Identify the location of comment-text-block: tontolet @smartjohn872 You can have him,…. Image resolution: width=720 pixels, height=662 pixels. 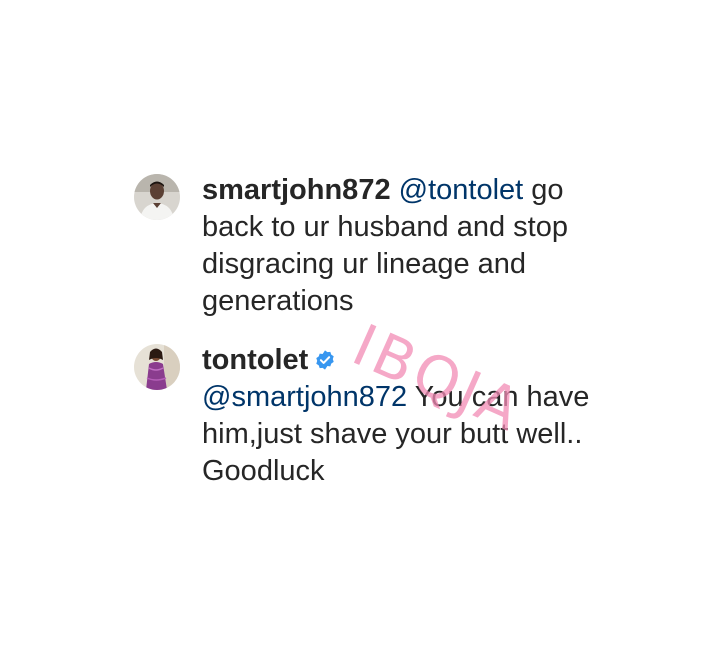
(402, 416).